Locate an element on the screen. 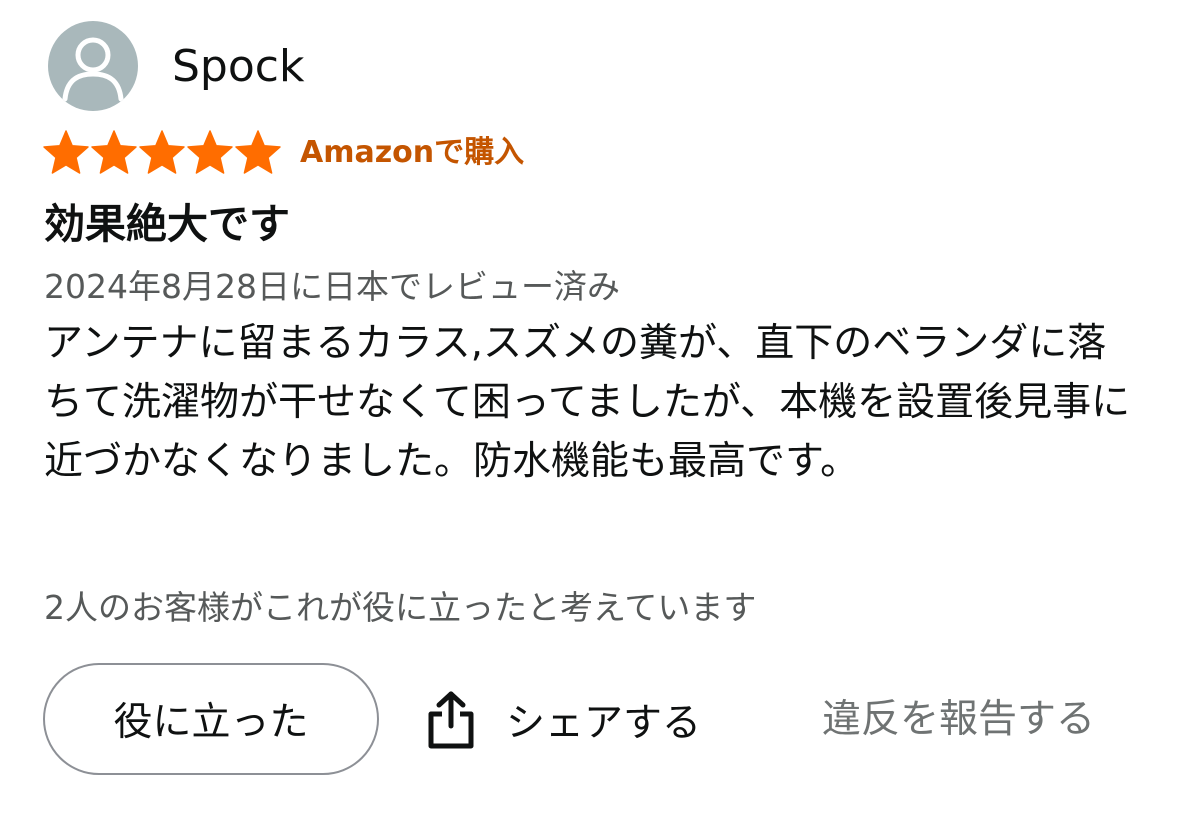 The image size is (1179, 832). review-date: 2024年8月28日に日本でレビュー済み is located at coordinates (332, 286).